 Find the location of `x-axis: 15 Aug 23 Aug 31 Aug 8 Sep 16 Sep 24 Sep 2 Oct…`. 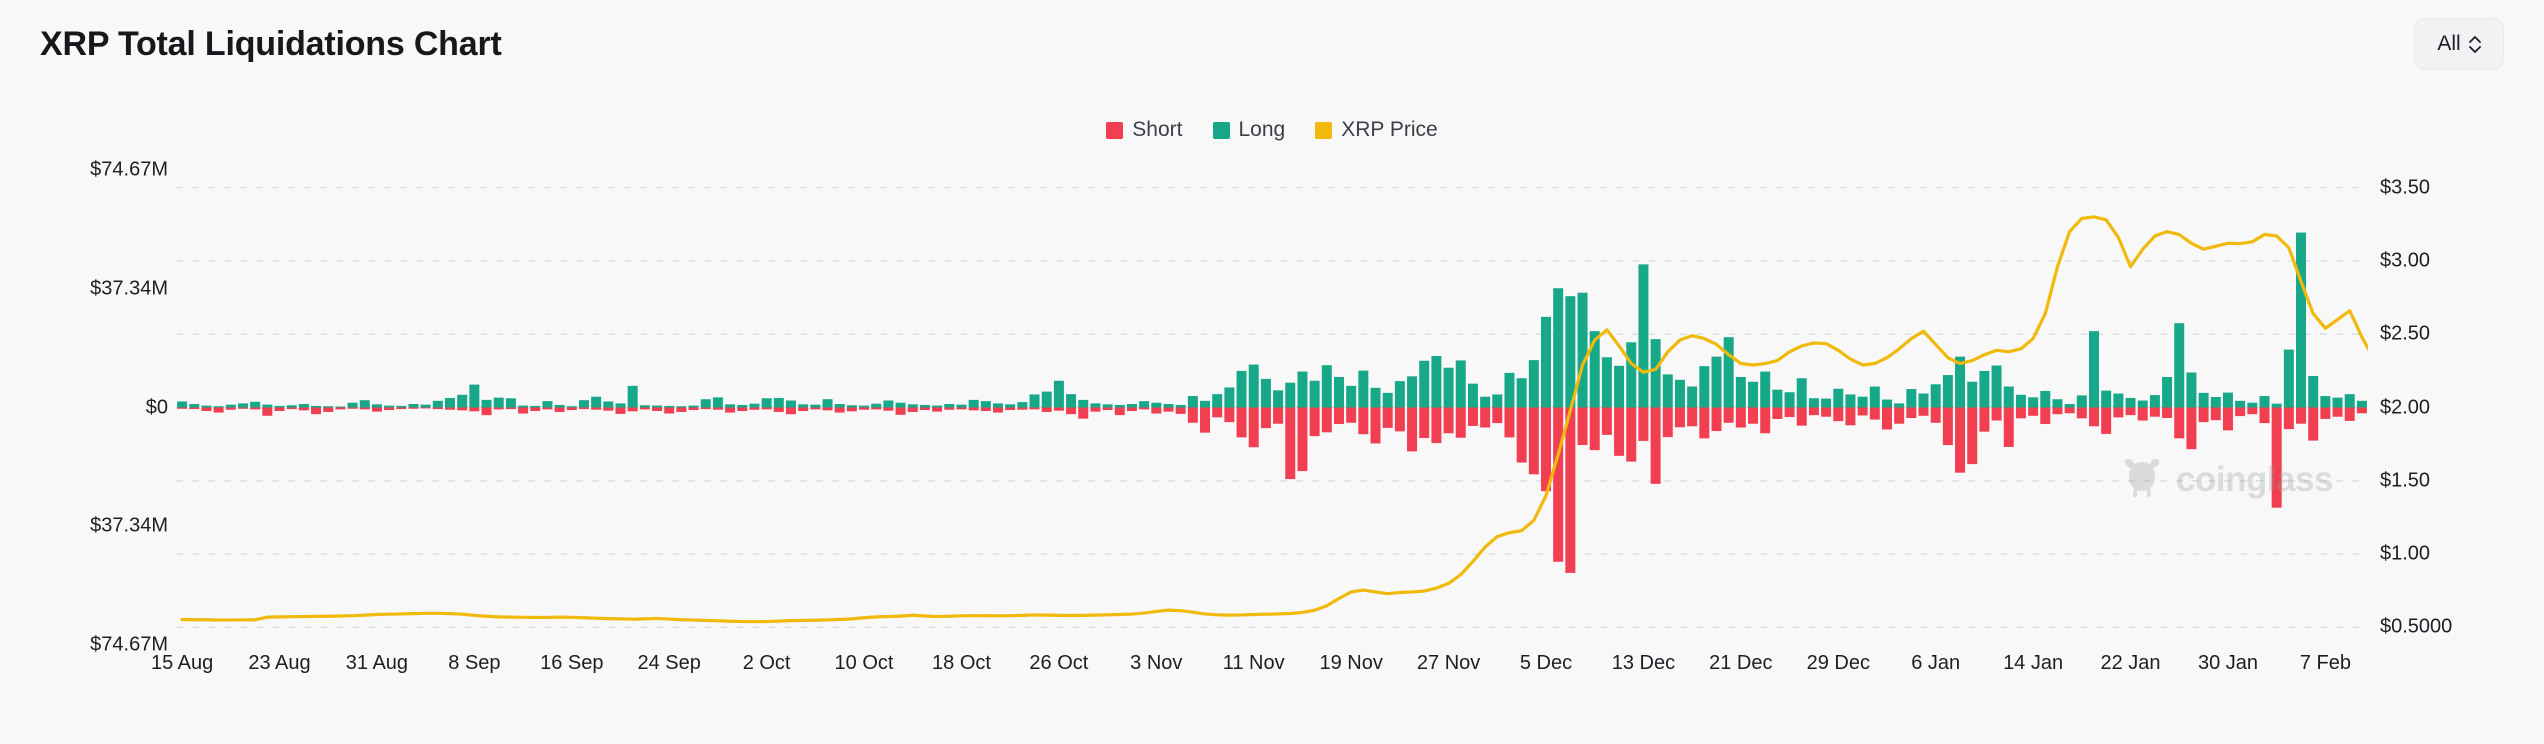

x-axis: 15 Aug 23 Aug 31 Aug 8 Sep 16 Sep 24 Sep 2 Oct… is located at coordinates (1259, 672).